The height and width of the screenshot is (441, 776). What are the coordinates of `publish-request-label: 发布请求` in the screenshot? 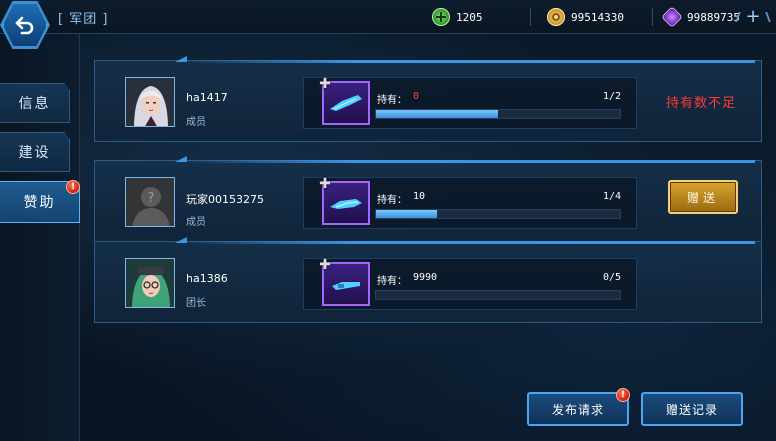 It's located at (577, 409).